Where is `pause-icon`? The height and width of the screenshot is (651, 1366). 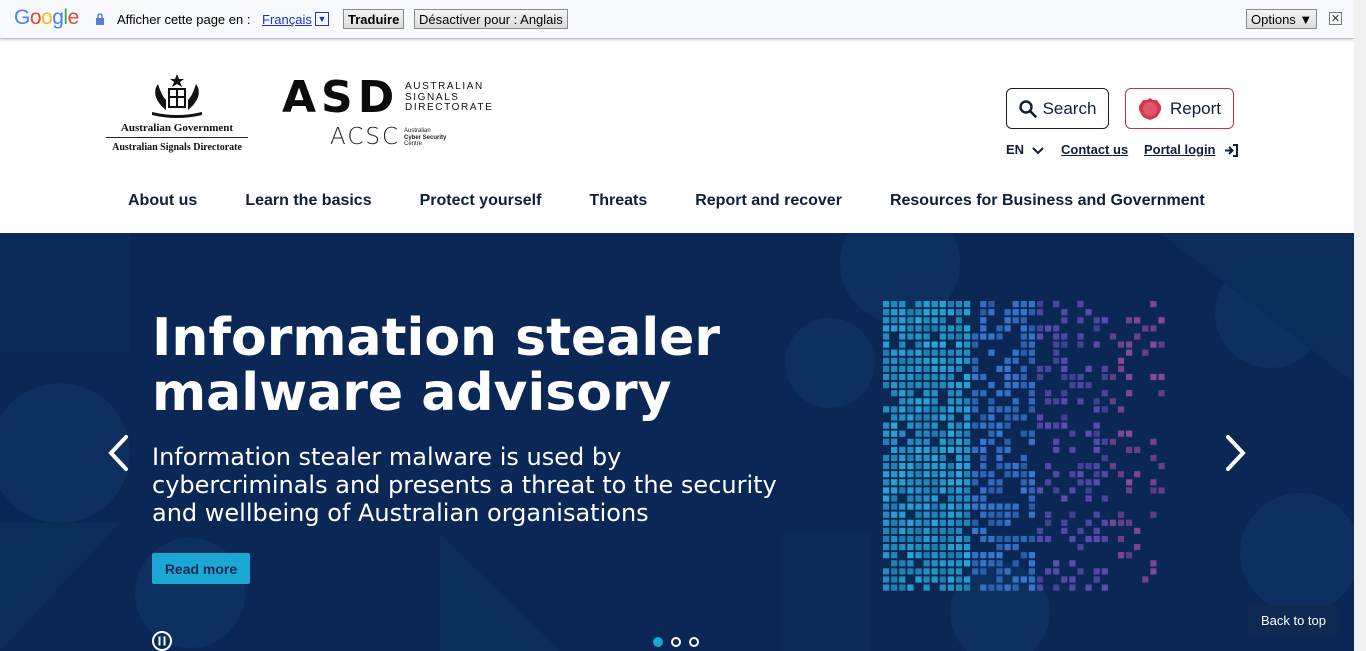 pause-icon is located at coordinates (162, 641).